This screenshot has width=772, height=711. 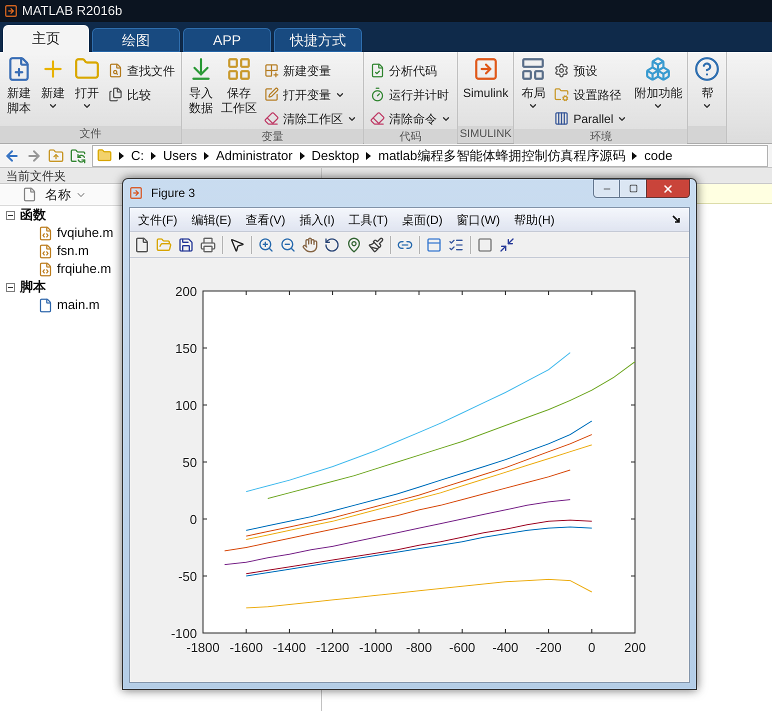 I want to click on dock-arrow-icon, so click(x=676, y=219).